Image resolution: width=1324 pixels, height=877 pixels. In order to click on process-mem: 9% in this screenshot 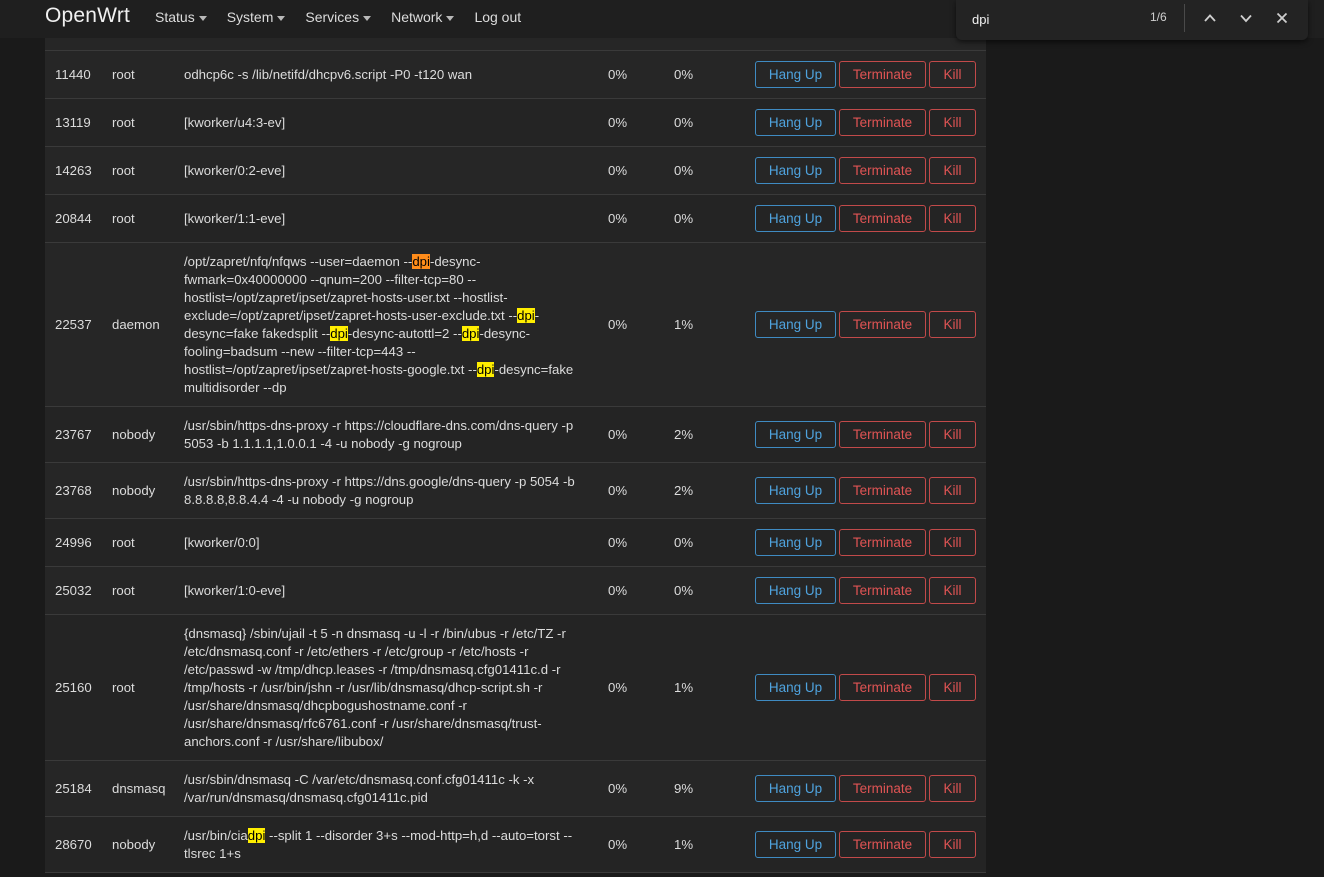, I will do `click(684, 788)`.